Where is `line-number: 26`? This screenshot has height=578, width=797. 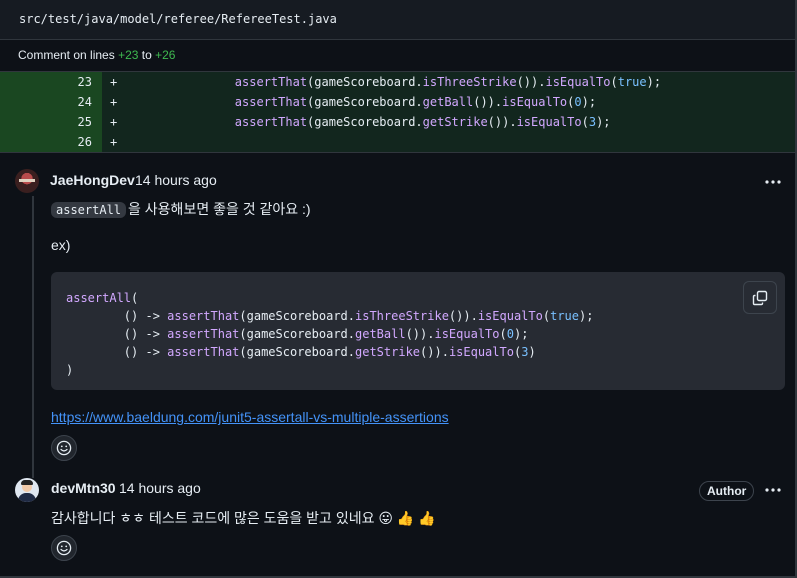
line-number: 26 is located at coordinates (84, 142).